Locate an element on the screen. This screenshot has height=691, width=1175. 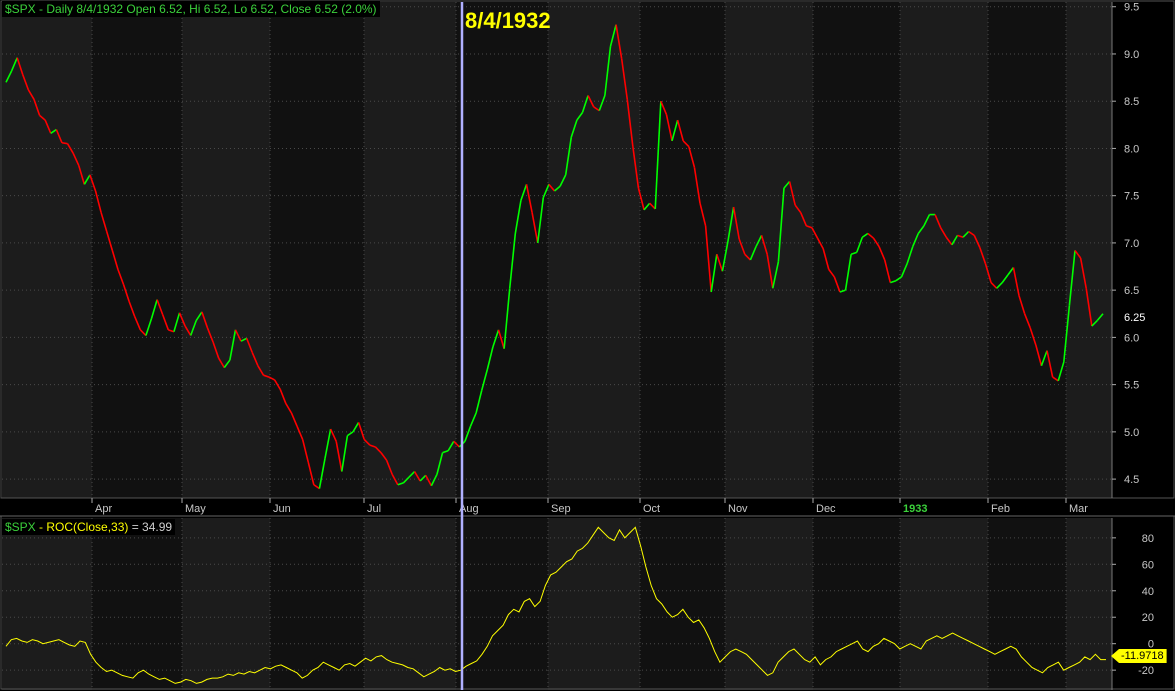
price-tick-label: 4.5 is located at coordinates (1131, 480).